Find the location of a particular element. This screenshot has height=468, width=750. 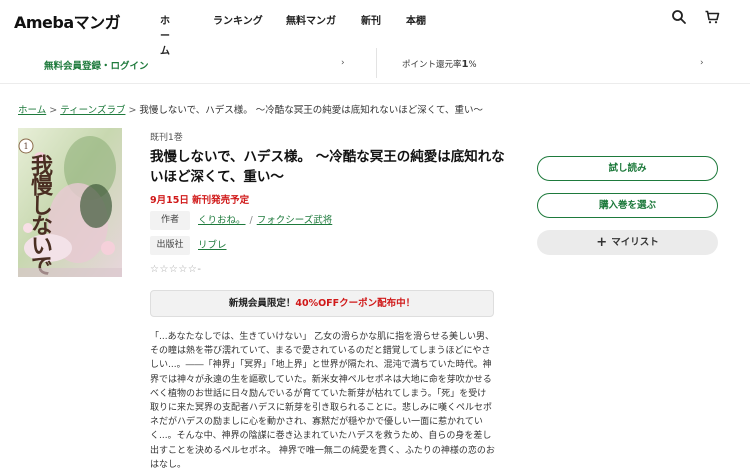

points-unit: % is located at coordinates (472, 65).